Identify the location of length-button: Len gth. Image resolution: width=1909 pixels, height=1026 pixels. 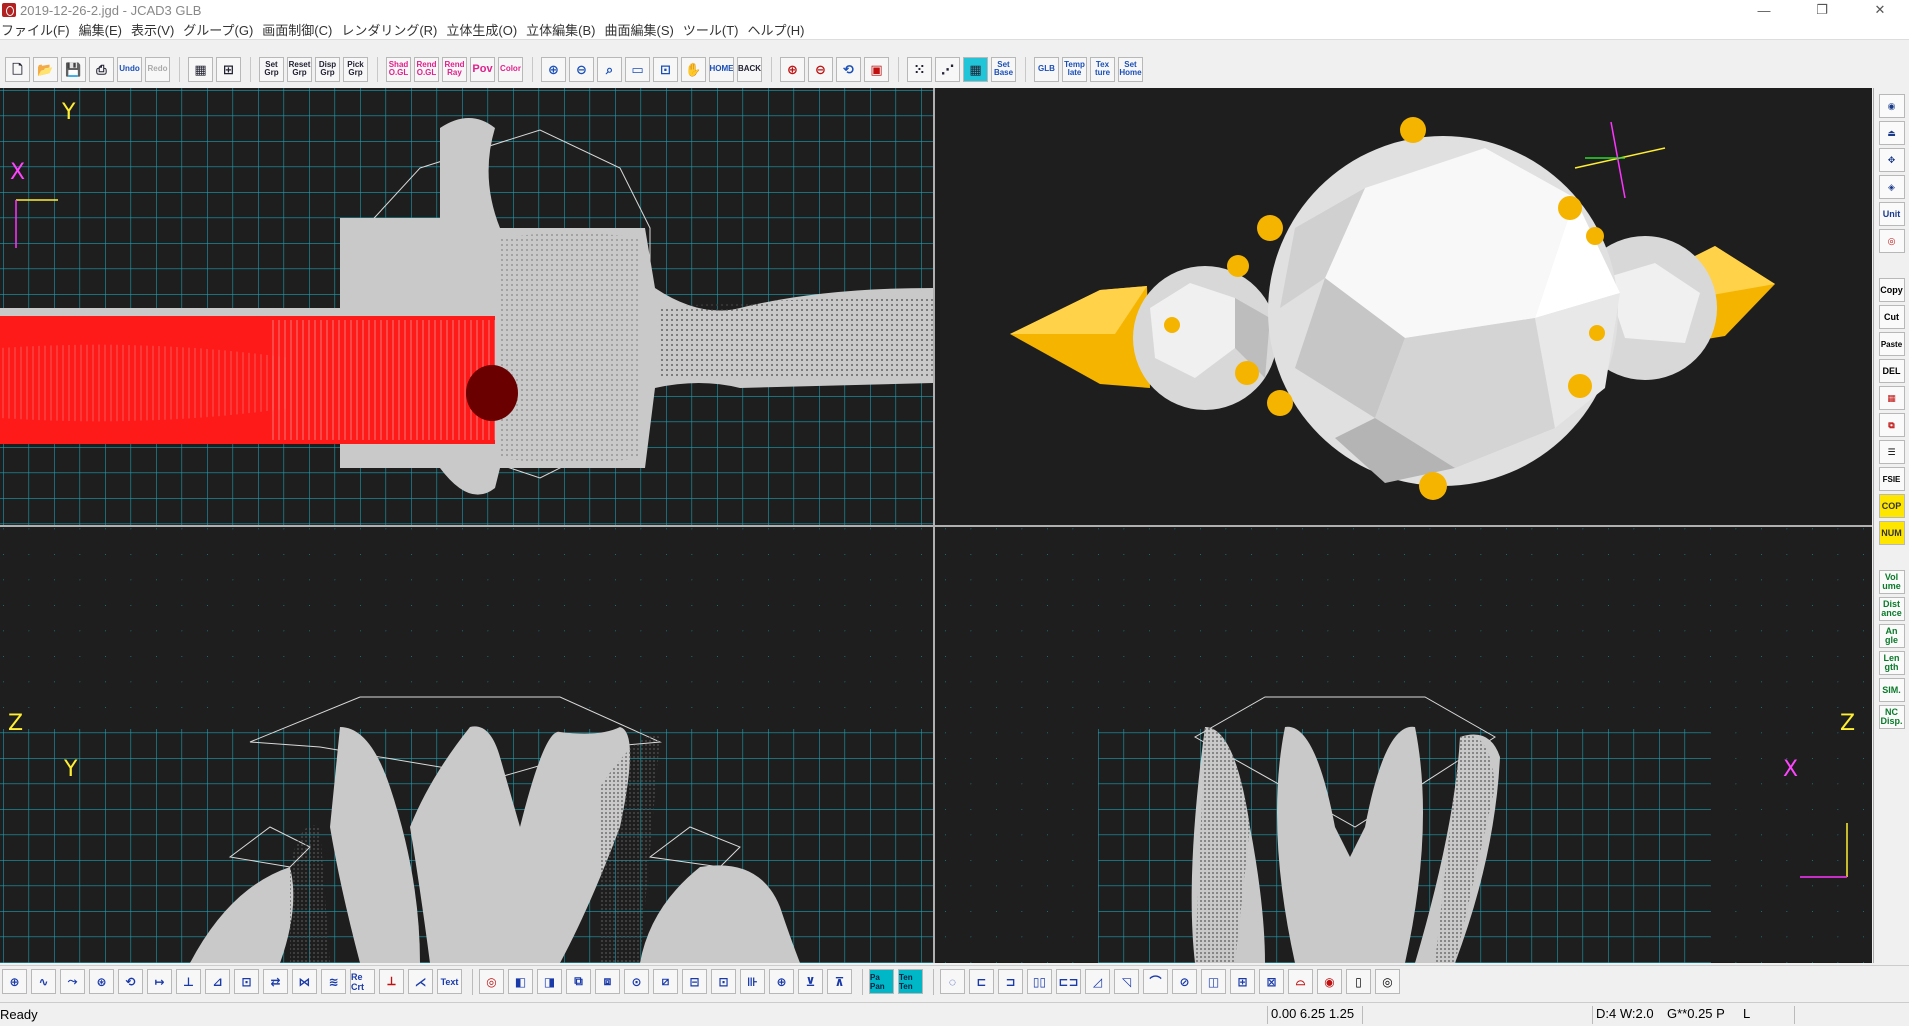
(1891, 663).